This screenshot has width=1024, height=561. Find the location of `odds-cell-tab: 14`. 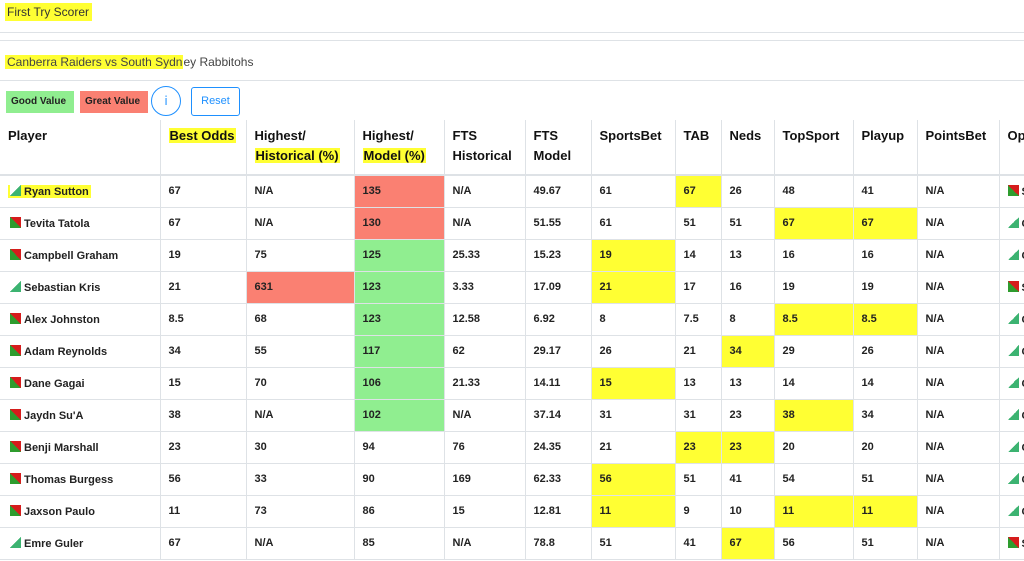

odds-cell-tab: 14 is located at coordinates (697, 255).